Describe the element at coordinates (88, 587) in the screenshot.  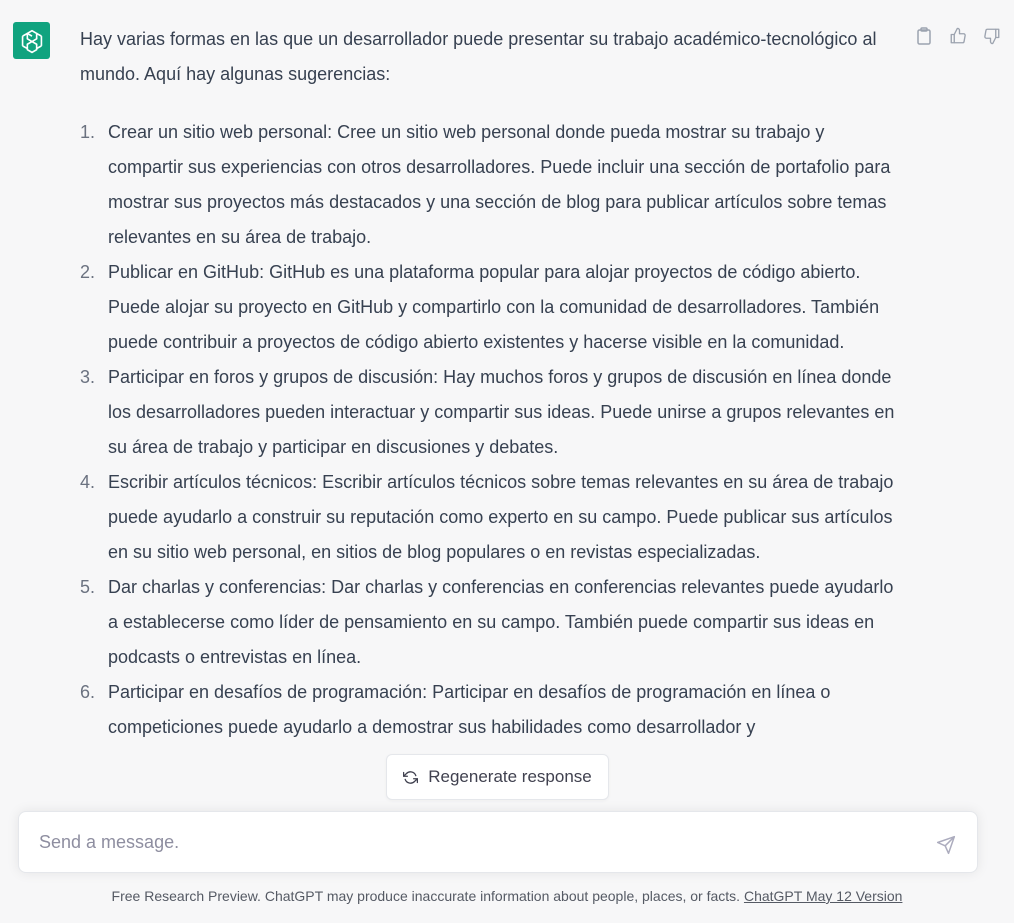
I see `list-number: 5.` at that location.